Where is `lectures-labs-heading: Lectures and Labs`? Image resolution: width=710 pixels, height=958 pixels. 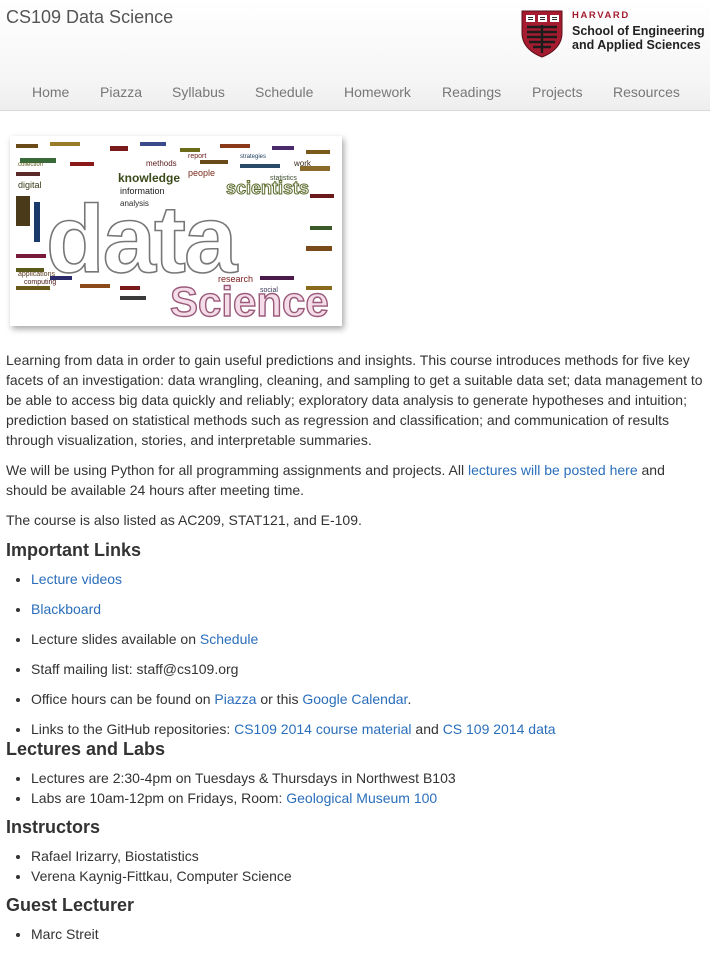
lectures-labs-heading: Lectures and Labs is located at coordinates (86, 749).